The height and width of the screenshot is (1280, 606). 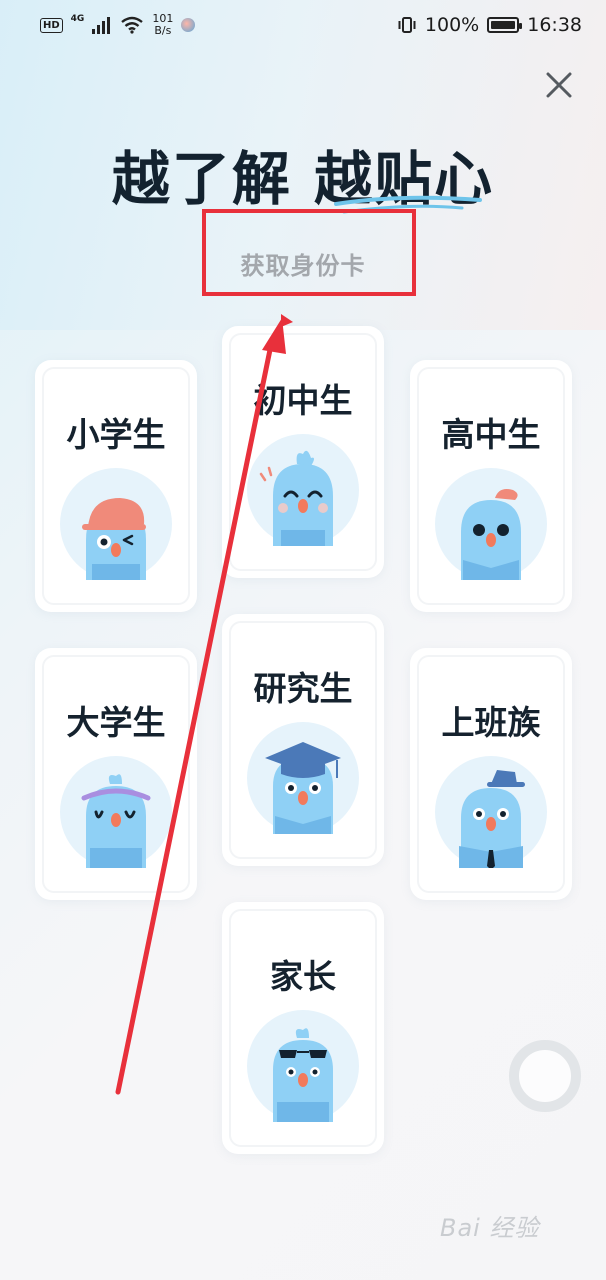 What do you see at coordinates (407, 25) in the screenshot?
I see `vibrate-icon` at bounding box center [407, 25].